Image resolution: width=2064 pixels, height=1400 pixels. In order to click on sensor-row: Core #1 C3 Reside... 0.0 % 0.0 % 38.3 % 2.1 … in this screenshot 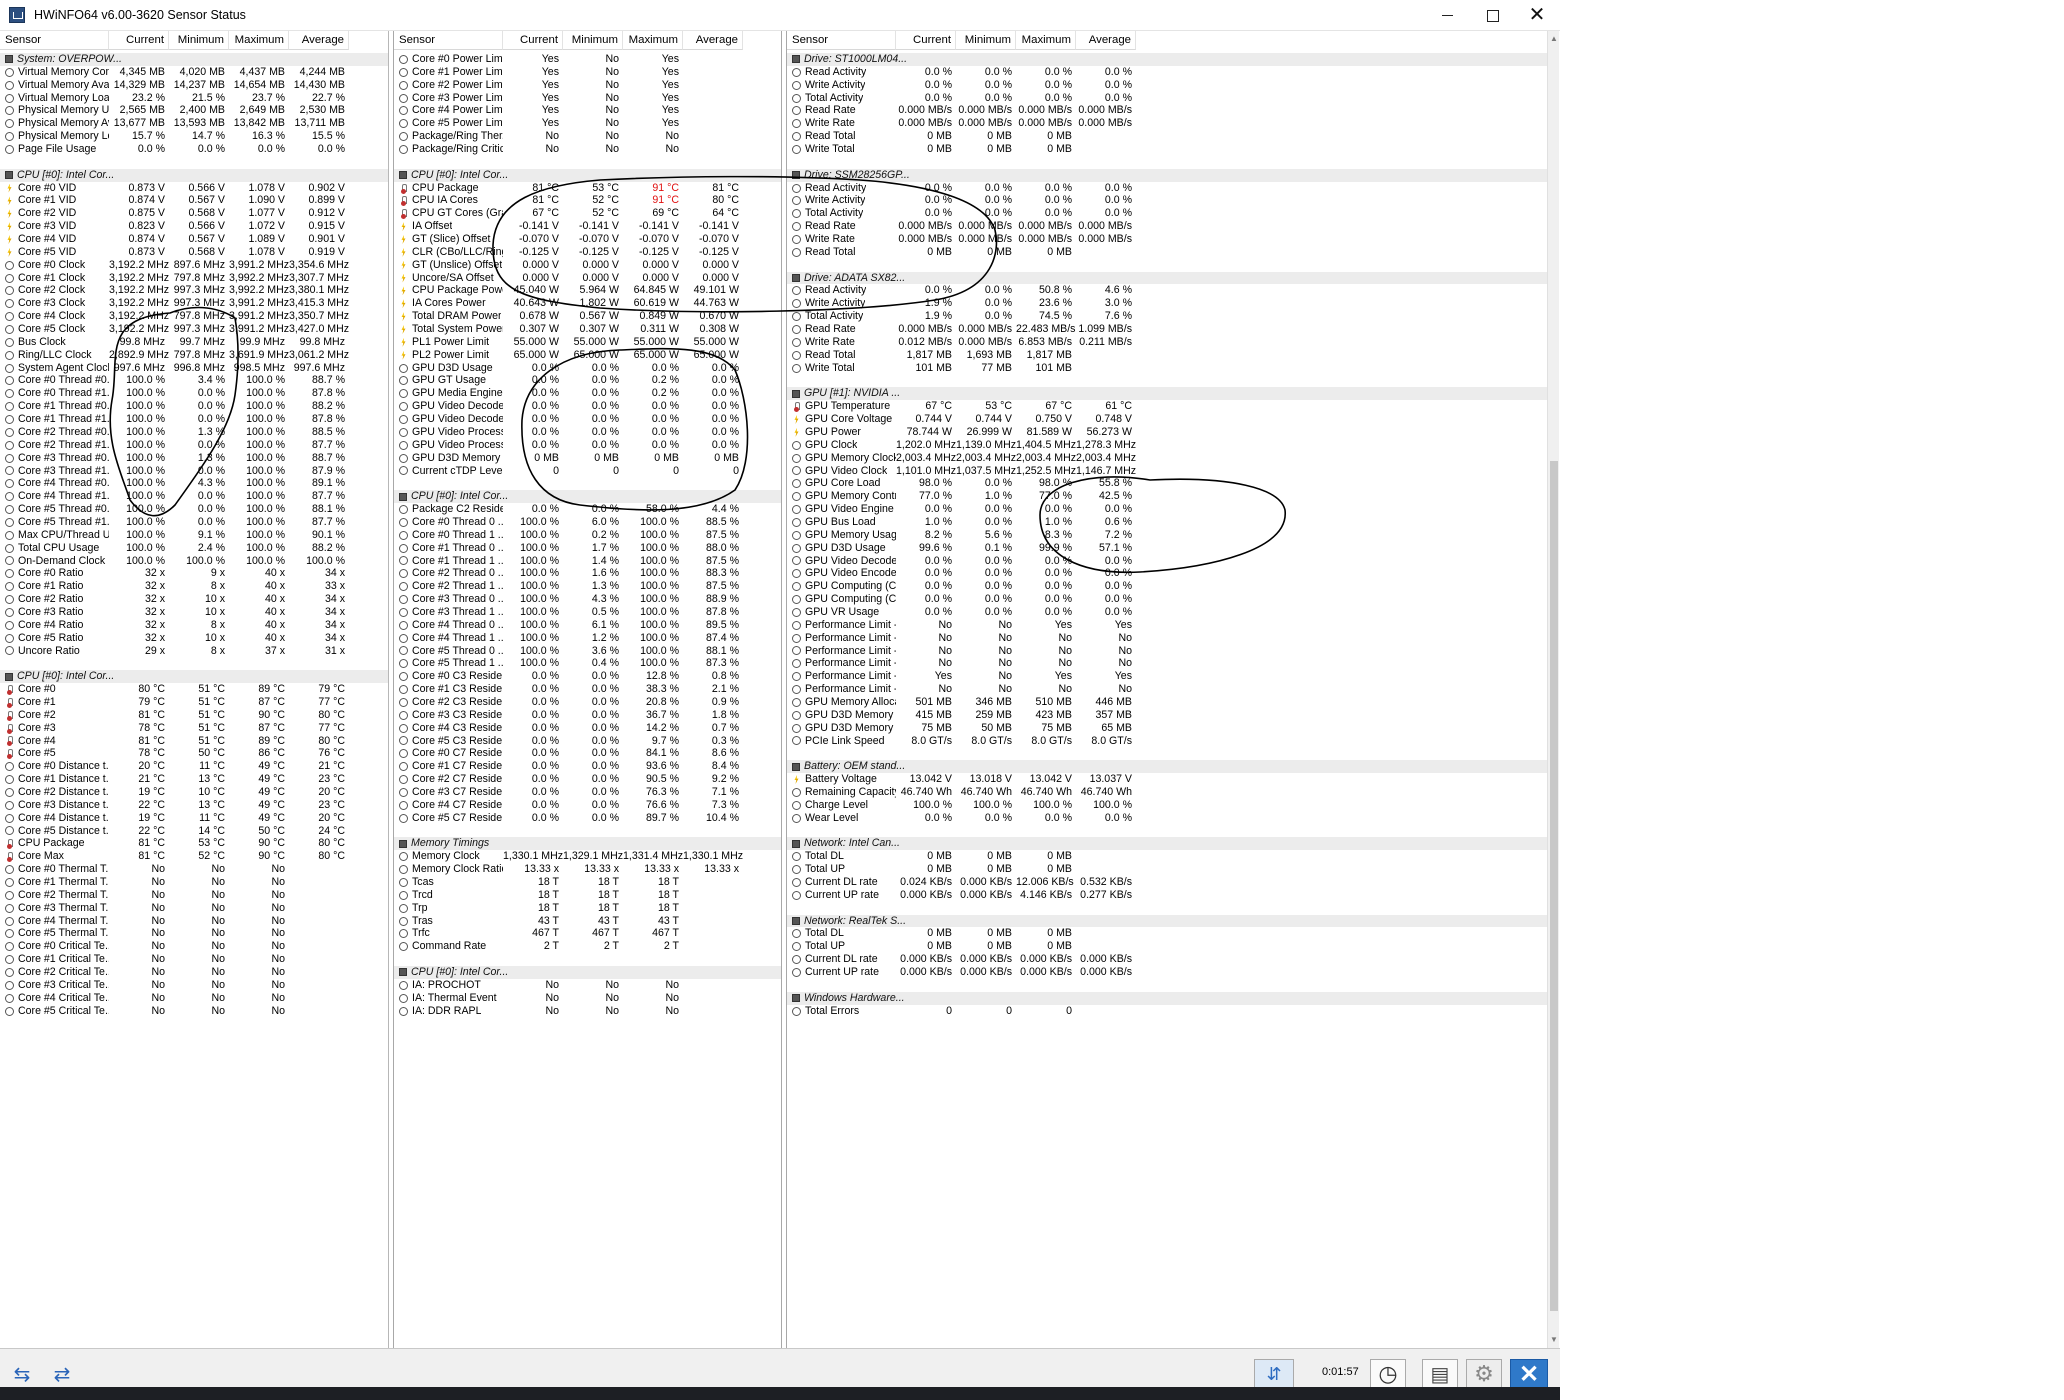, I will do `click(587, 689)`.